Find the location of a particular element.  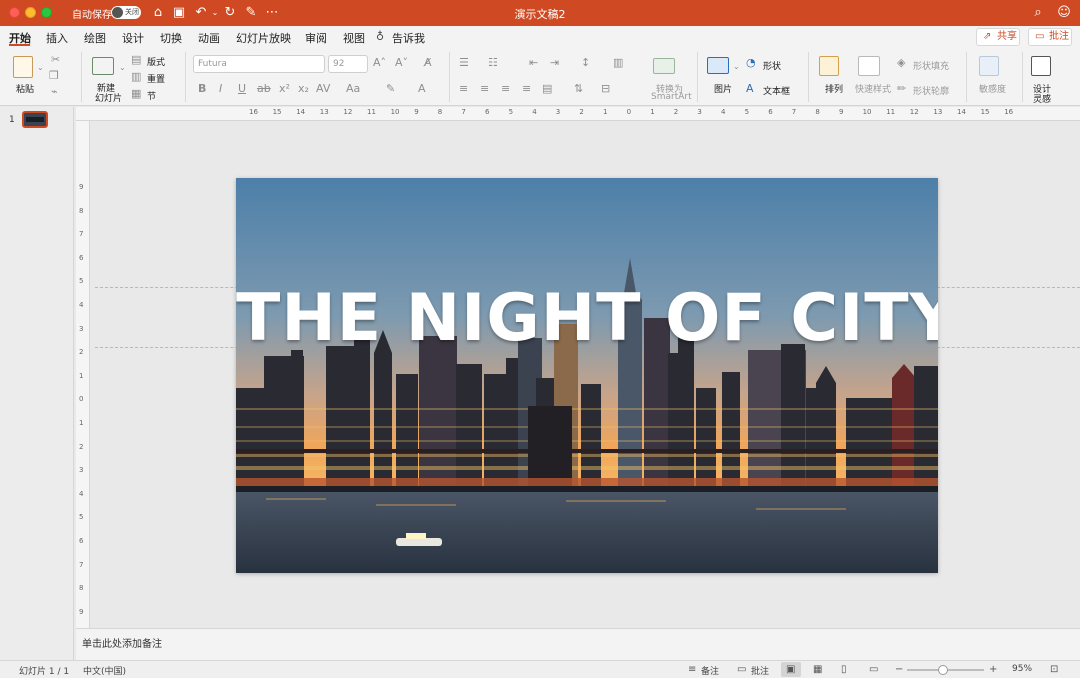

zoom-slider-knob is located at coordinates (943, 670).